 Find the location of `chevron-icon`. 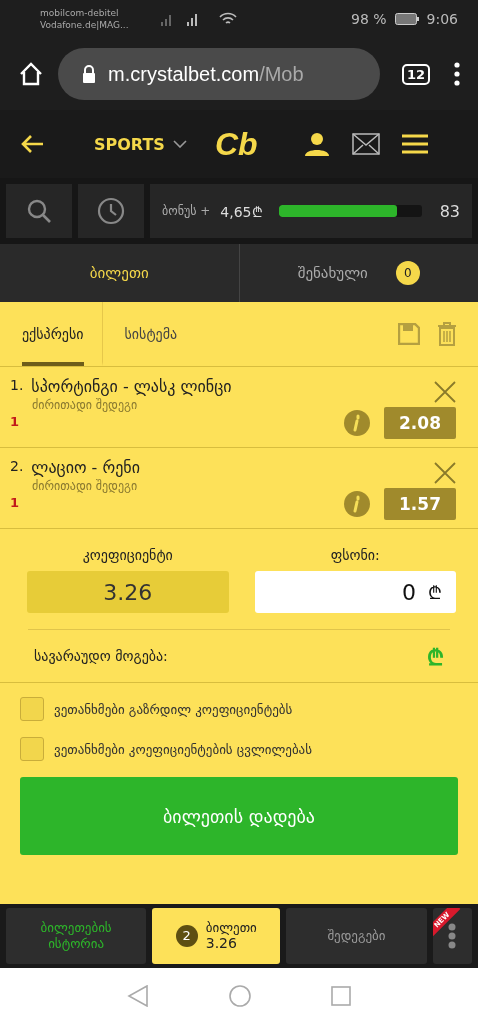

chevron-icon is located at coordinates (179, 144).